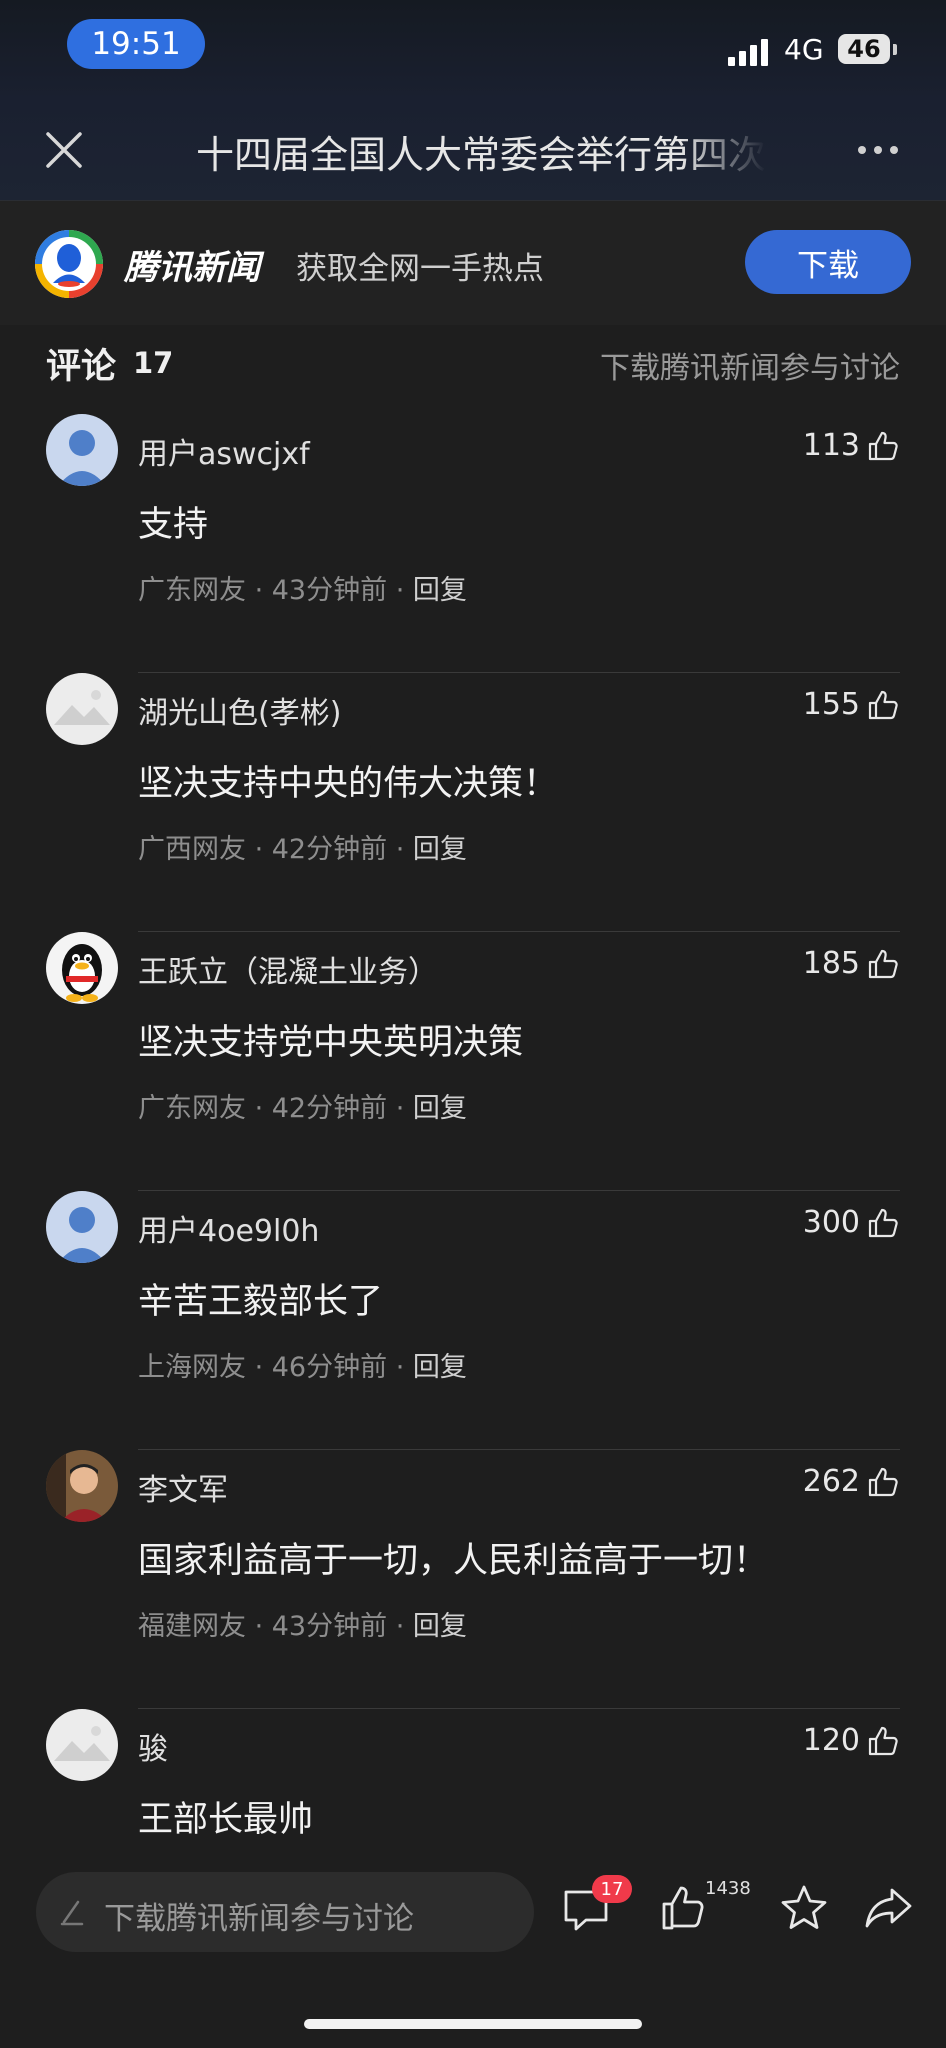 This screenshot has width=946, height=2048. What do you see at coordinates (153, 363) in the screenshot?
I see `comments-count: 17` at bounding box center [153, 363].